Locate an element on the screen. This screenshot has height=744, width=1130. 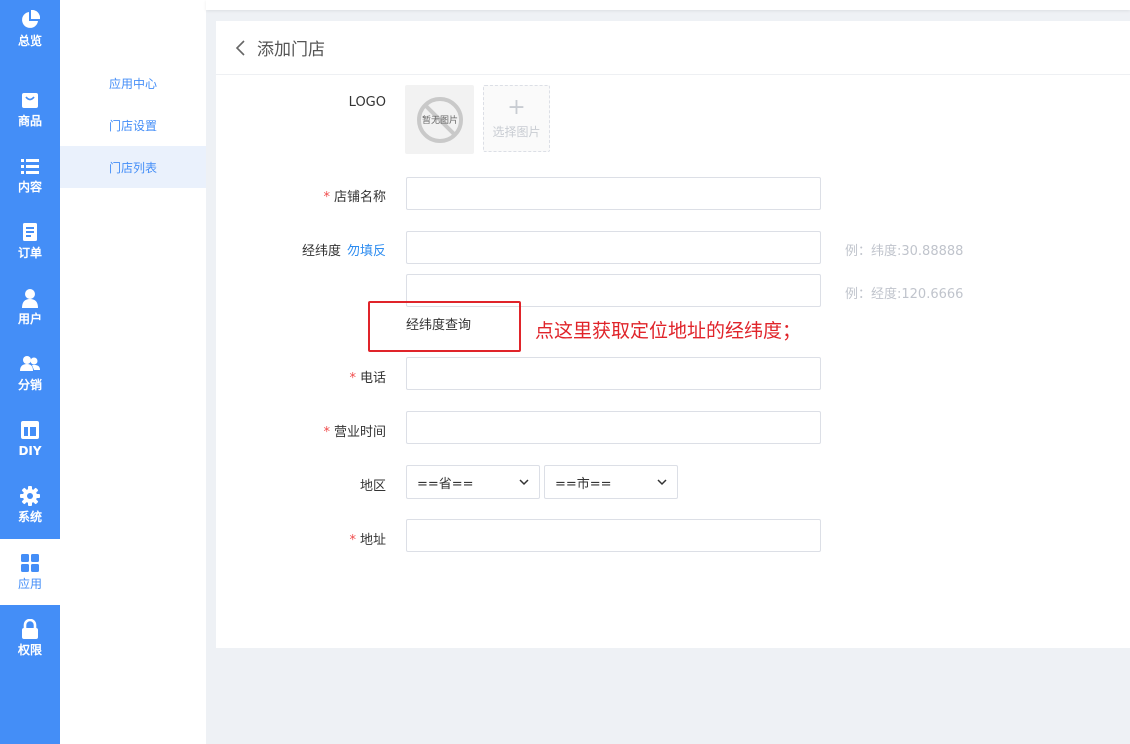
phone-label-box: * 电话 is located at coordinates (301, 376).